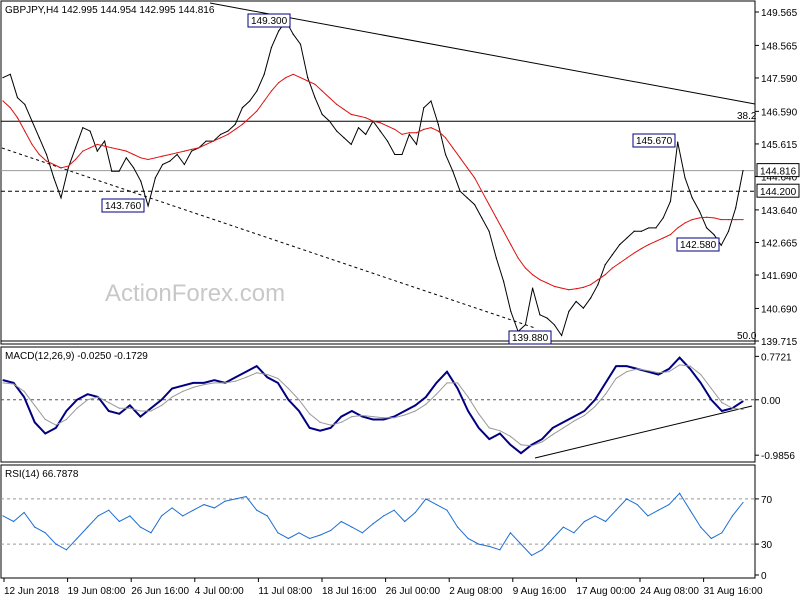 The image size is (800, 600). I want to click on price-ytick-label: 145.615, so click(779, 145).